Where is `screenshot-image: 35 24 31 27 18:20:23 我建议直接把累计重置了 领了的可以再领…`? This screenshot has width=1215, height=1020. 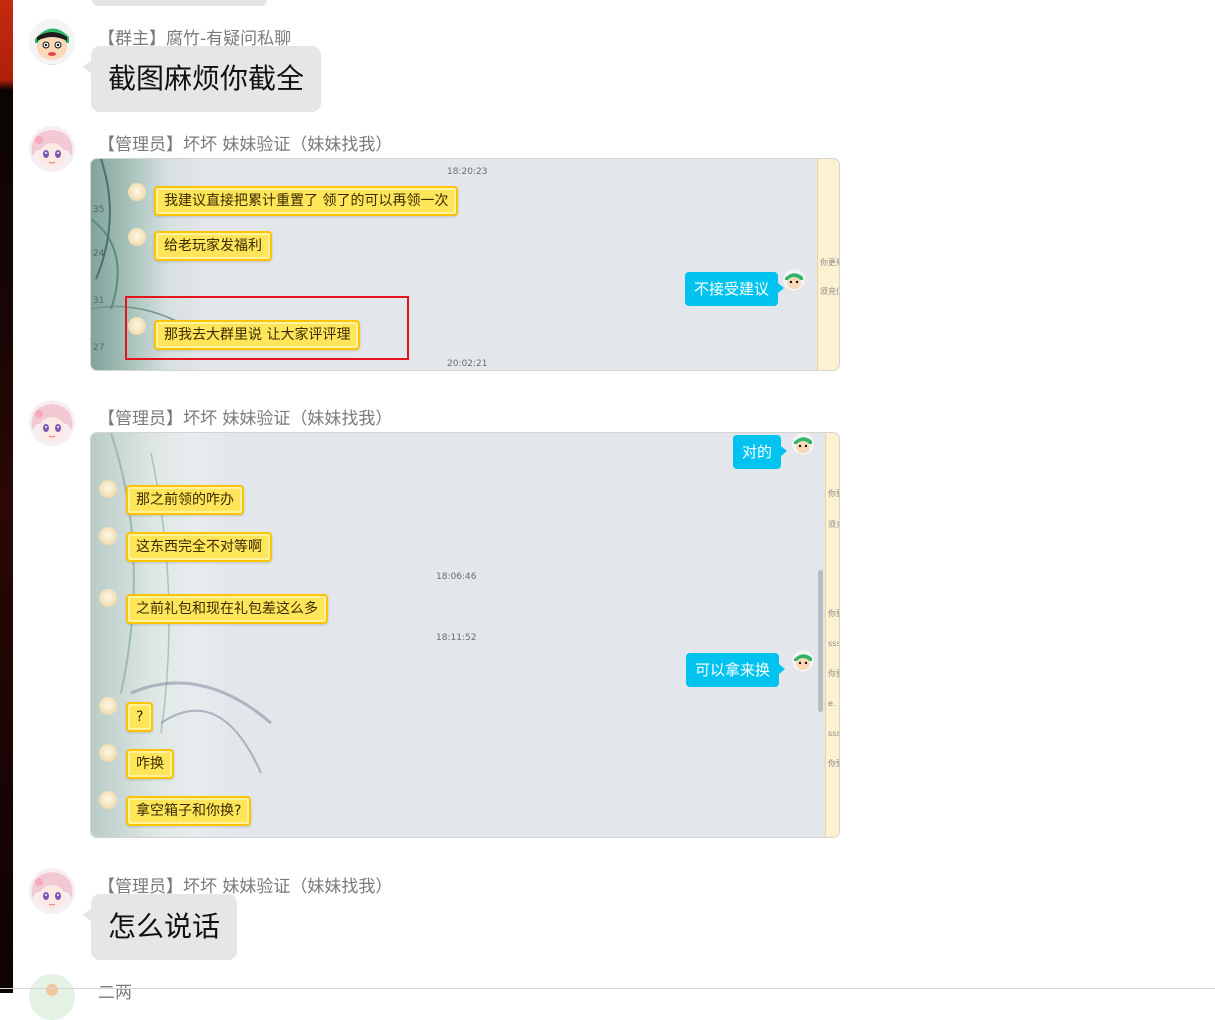 screenshot-image: 35 24 31 27 18:20:23 我建议直接把累计重置了 领了的可以再领… is located at coordinates (465, 264).